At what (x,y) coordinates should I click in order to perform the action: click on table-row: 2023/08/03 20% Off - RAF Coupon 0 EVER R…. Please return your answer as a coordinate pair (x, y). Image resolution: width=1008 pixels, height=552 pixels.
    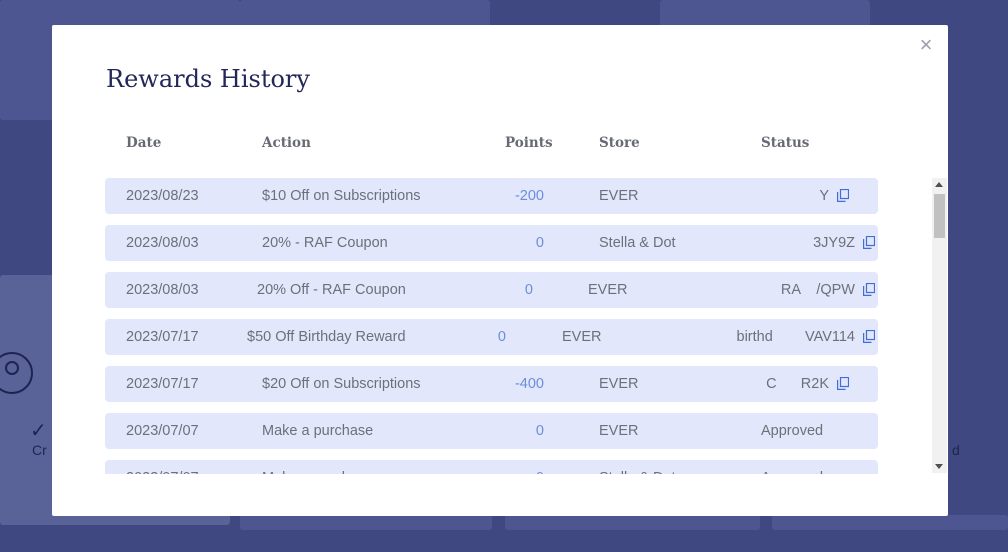
    Looking at the image, I should click on (491, 290).